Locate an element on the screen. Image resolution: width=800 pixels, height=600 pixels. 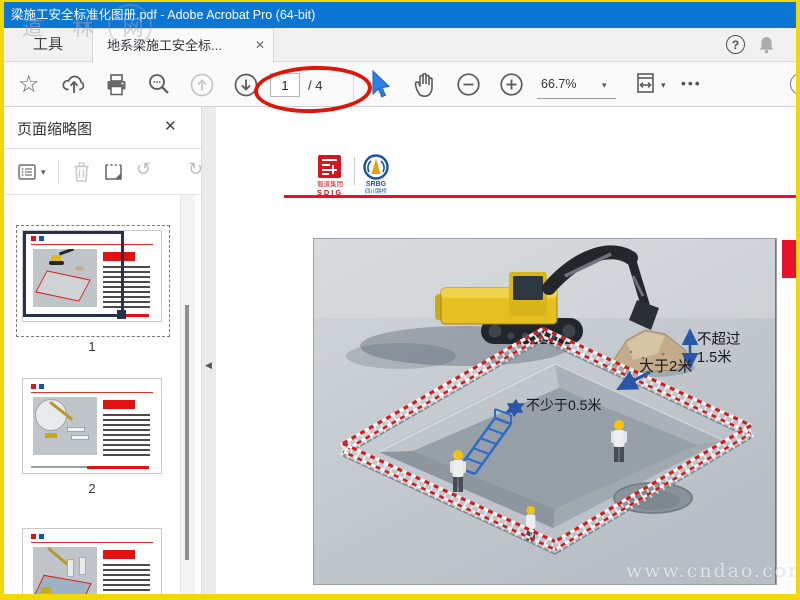
tab-document: 地系梁施工安全标... ✕ is located at coordinates (183, 45).